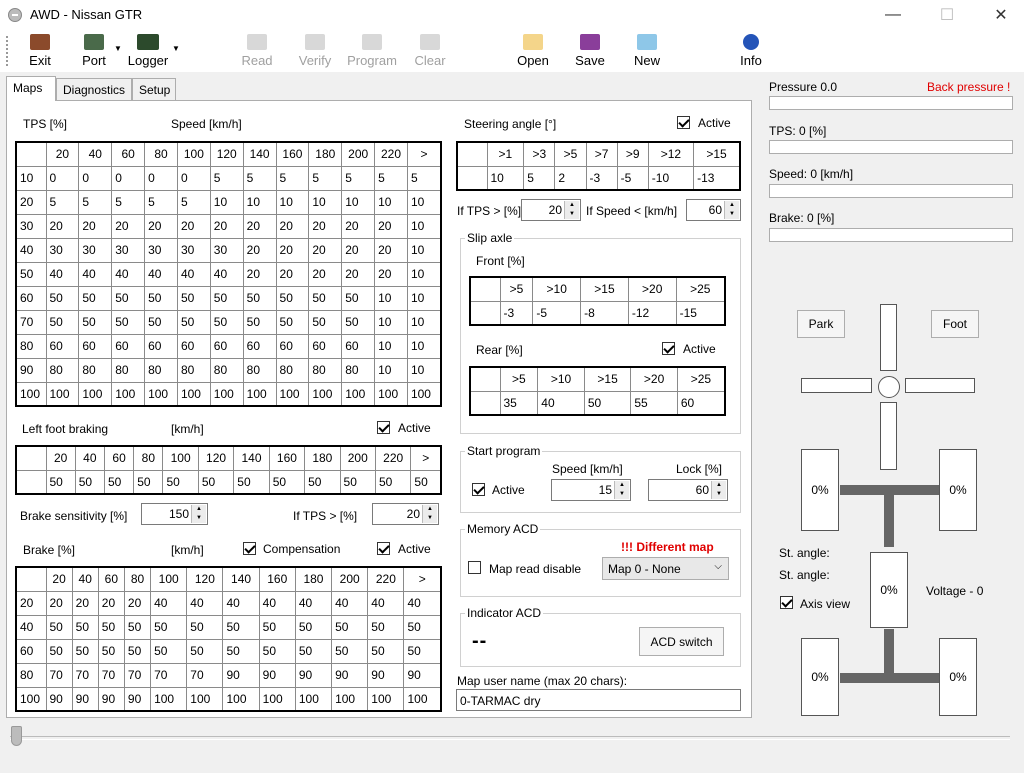 The width and height of the screenshot is (1024, 773). I want to click on steering-table: >1 >3 >5 >7 >9 >12 >15 10 5 2 -3 -5 -10 -13, so click(598, 166).